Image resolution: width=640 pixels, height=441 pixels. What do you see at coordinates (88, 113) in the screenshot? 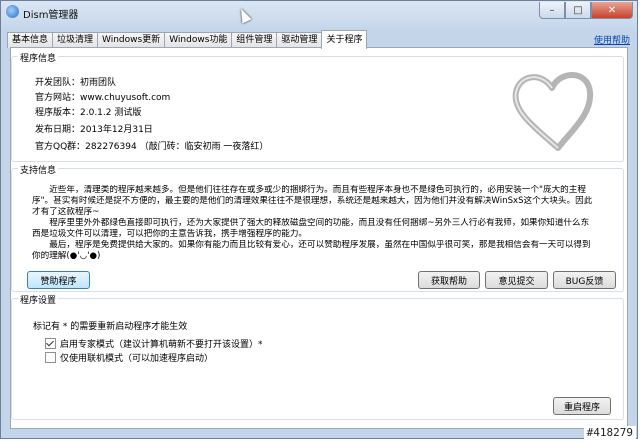
I see `info-version: 程序版本：2.0.1.2 测试版` at bounding box center [88, 113].